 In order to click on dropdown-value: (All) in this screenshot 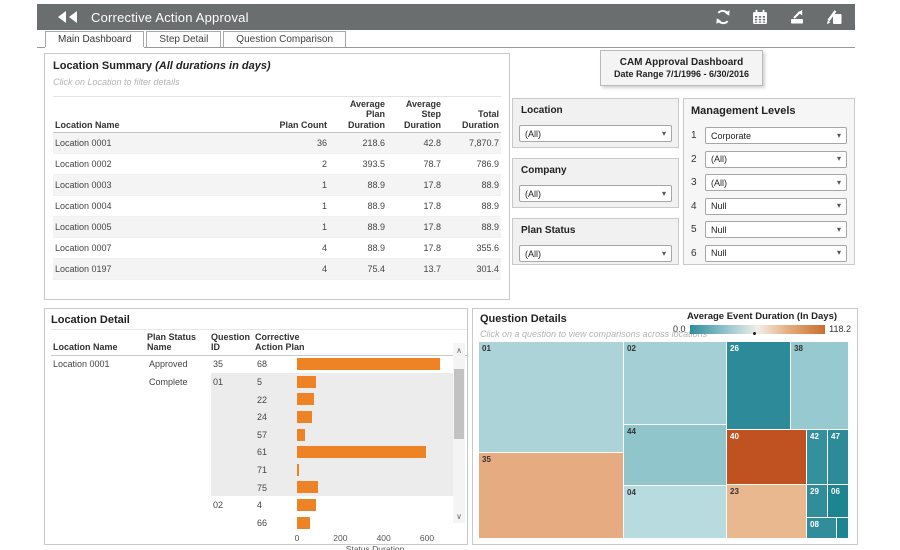, I will do `click(719, 182)`.